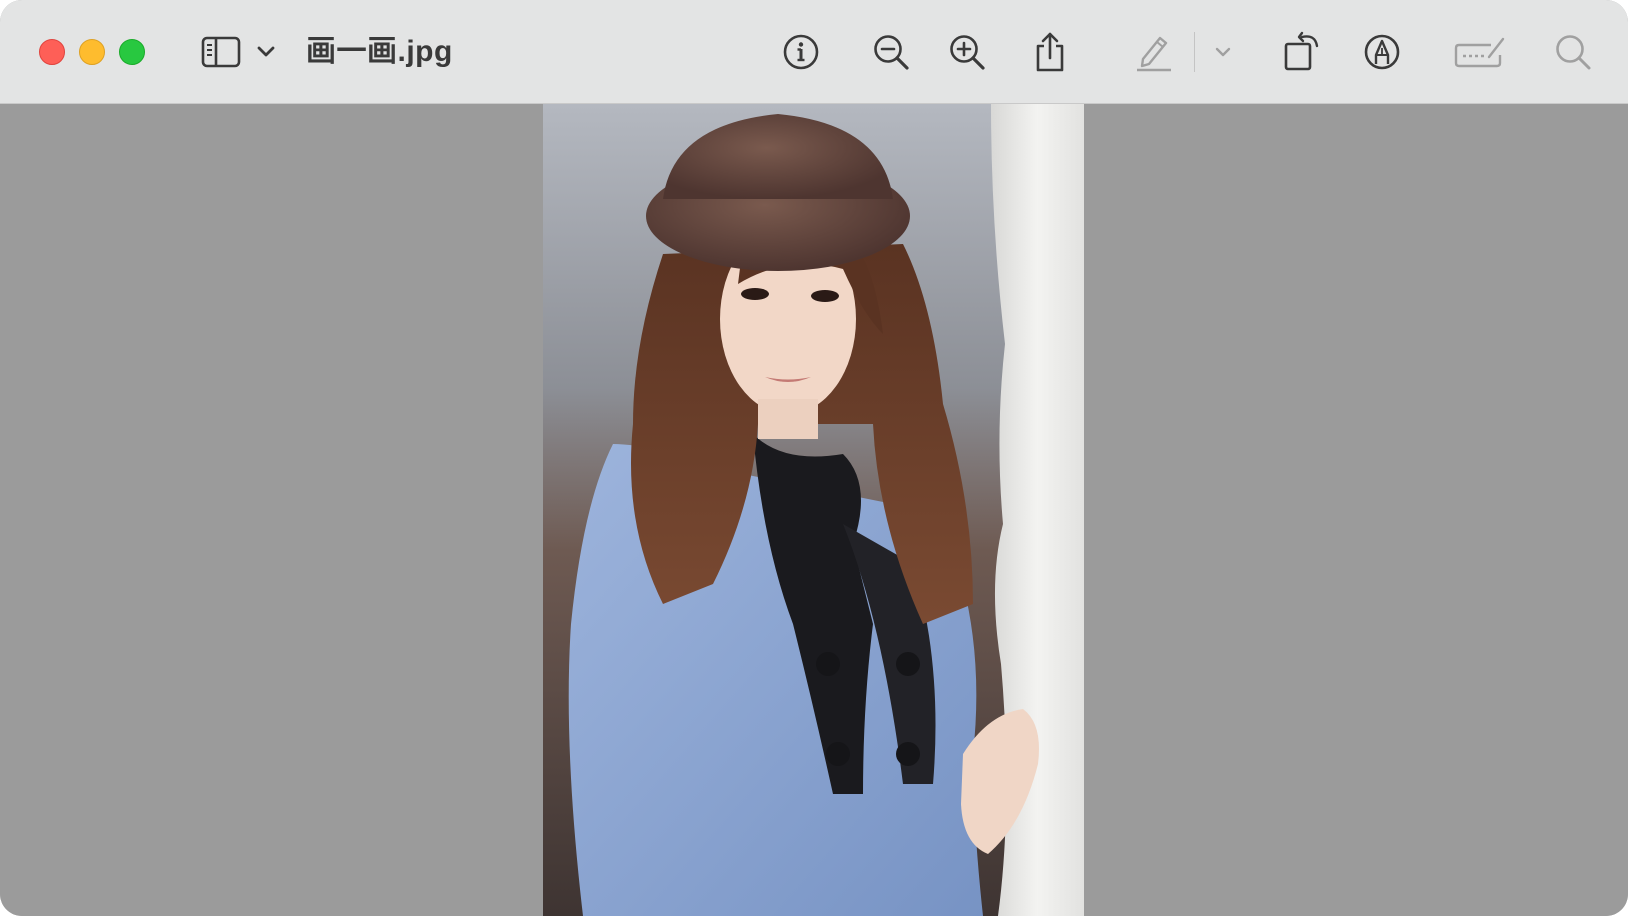 This screenshot has height=916, width=1628. What do you see at coordinates (379, 51) in the screenshot?
I see `document-title: 画一画.jpg` at bounding box center [379, 51].